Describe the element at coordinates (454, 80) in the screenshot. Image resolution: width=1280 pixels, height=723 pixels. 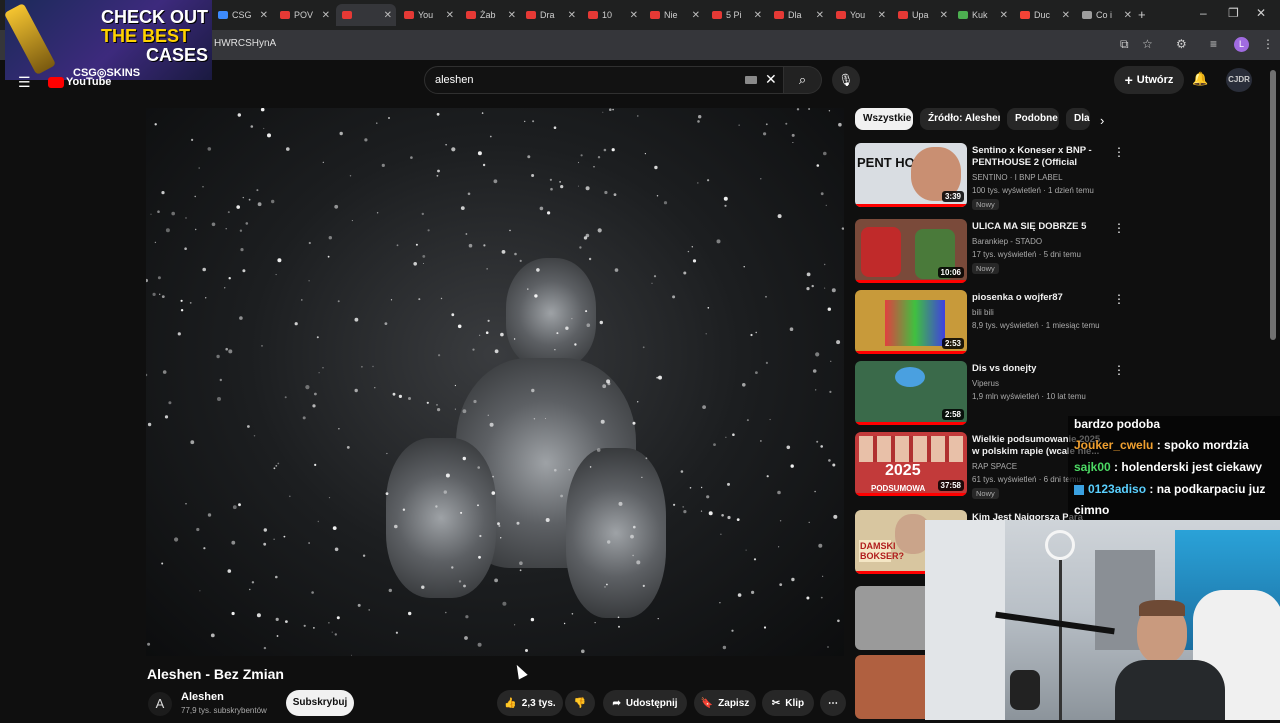
I see `search-input: aleshen` at that location.